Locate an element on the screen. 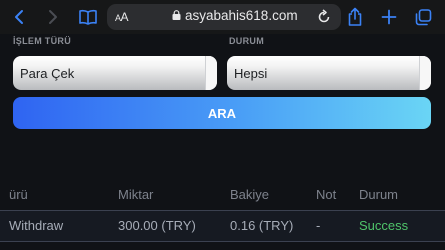 The image size is (445, 250). book-icon is located at coordinates (88, 17).